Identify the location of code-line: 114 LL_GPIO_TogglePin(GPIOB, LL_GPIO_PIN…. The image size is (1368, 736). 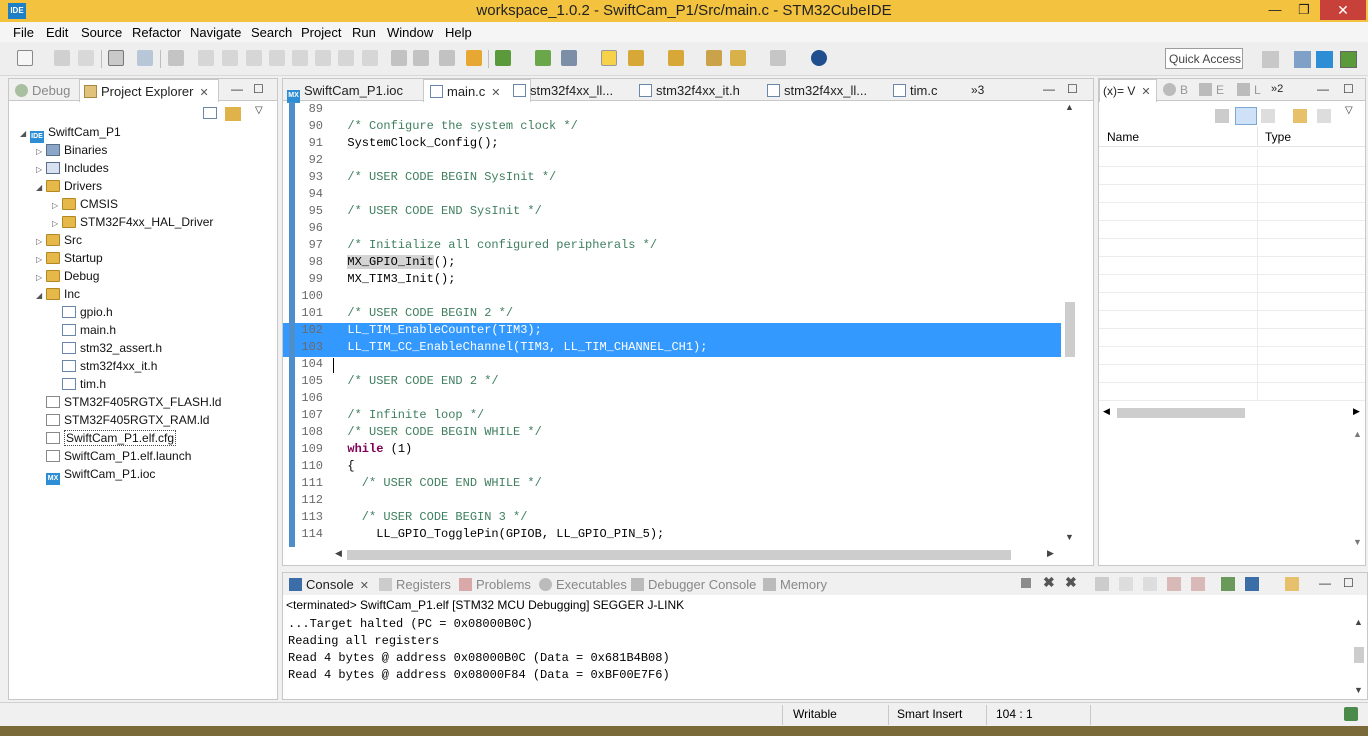
(672, 535).